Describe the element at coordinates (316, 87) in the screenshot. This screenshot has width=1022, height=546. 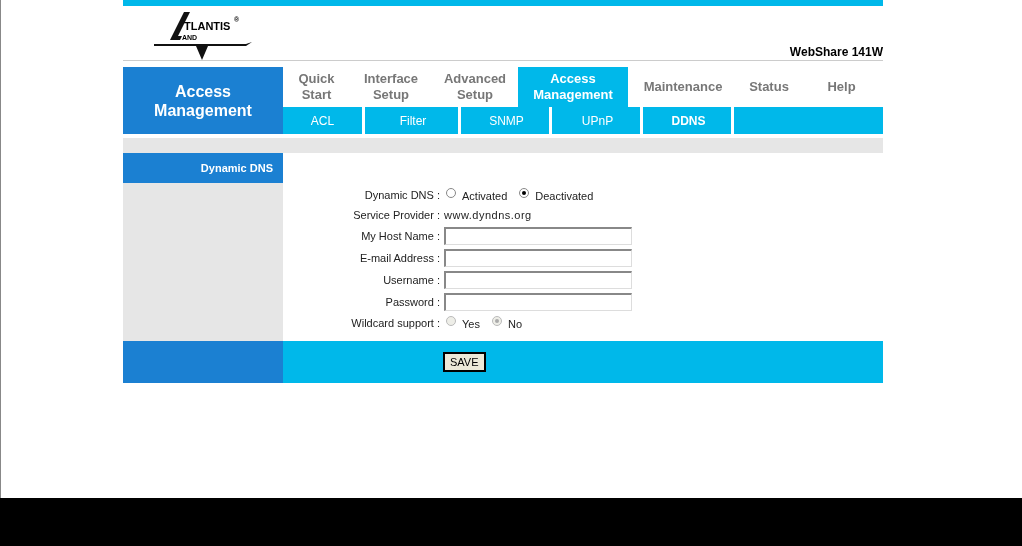
I see `nav-tab: Quick Start` at that location.